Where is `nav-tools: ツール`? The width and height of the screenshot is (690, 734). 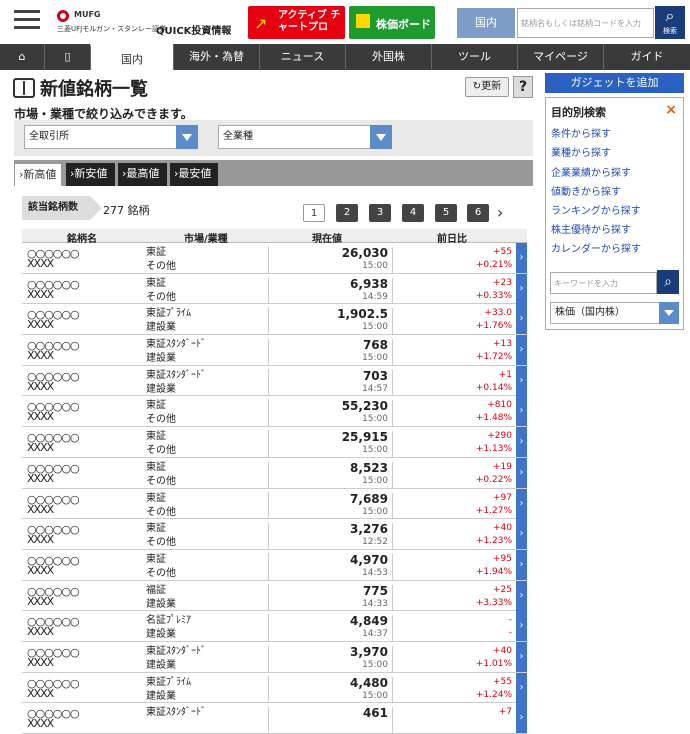 nav-tools: ツール is located at coordinates (474, 57).